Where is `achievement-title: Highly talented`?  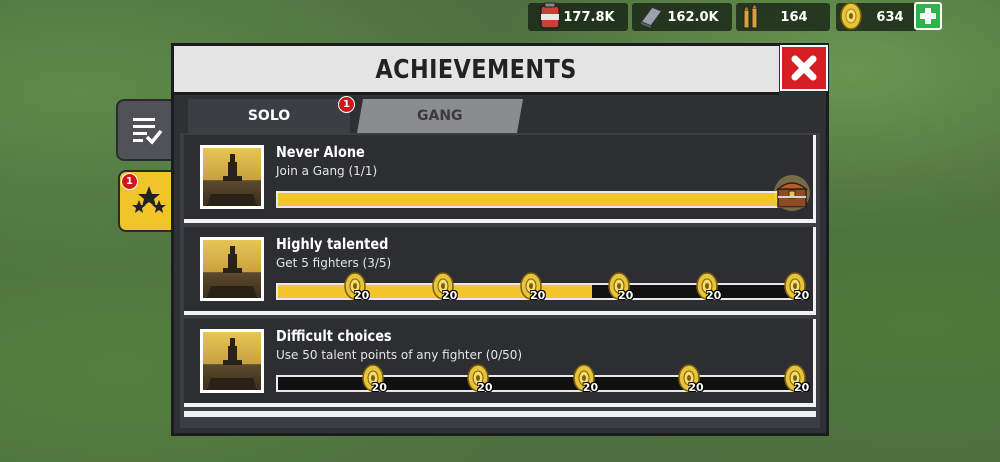 achievement-title: Highly talented is located at coordinates (332, 244).